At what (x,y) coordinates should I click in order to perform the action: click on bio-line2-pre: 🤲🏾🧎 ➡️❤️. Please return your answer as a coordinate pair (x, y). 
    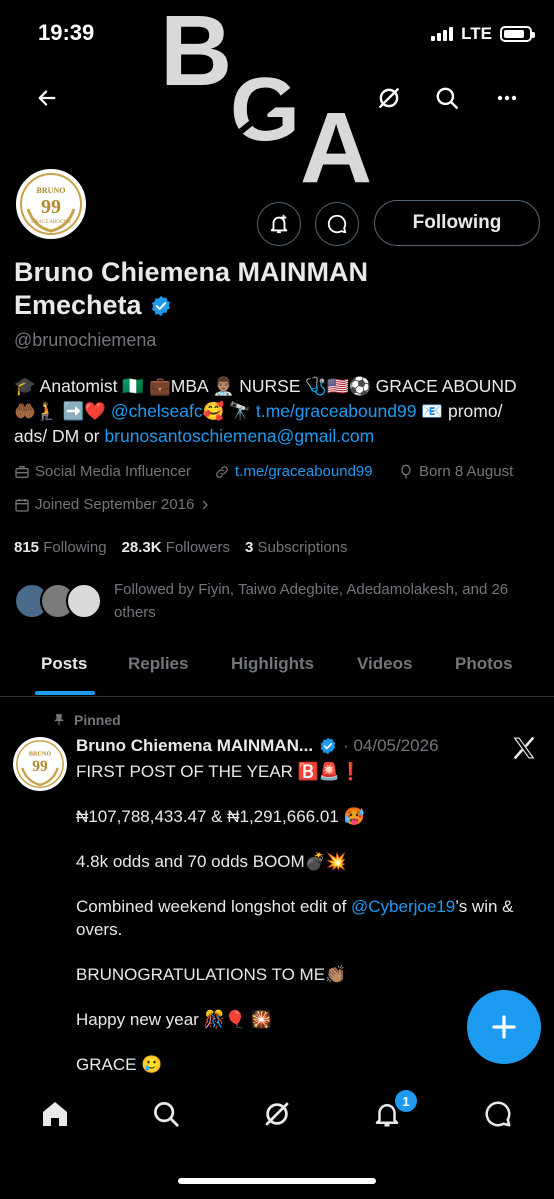
    Looking at the image, I should click on (62, 411).